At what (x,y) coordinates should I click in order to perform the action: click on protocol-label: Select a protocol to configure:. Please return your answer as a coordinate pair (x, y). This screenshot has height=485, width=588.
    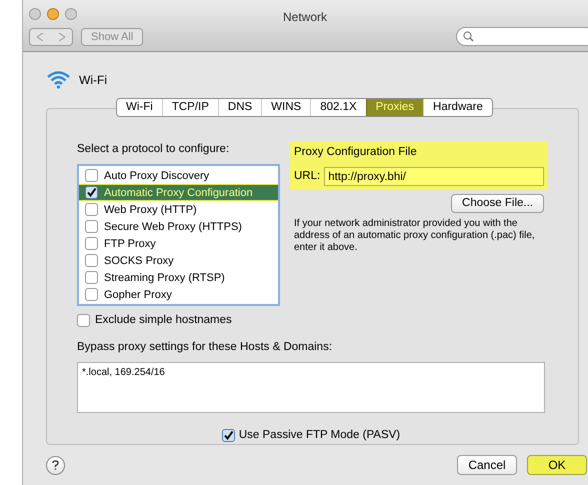
    Looking at the image, I should click on (153, 149).